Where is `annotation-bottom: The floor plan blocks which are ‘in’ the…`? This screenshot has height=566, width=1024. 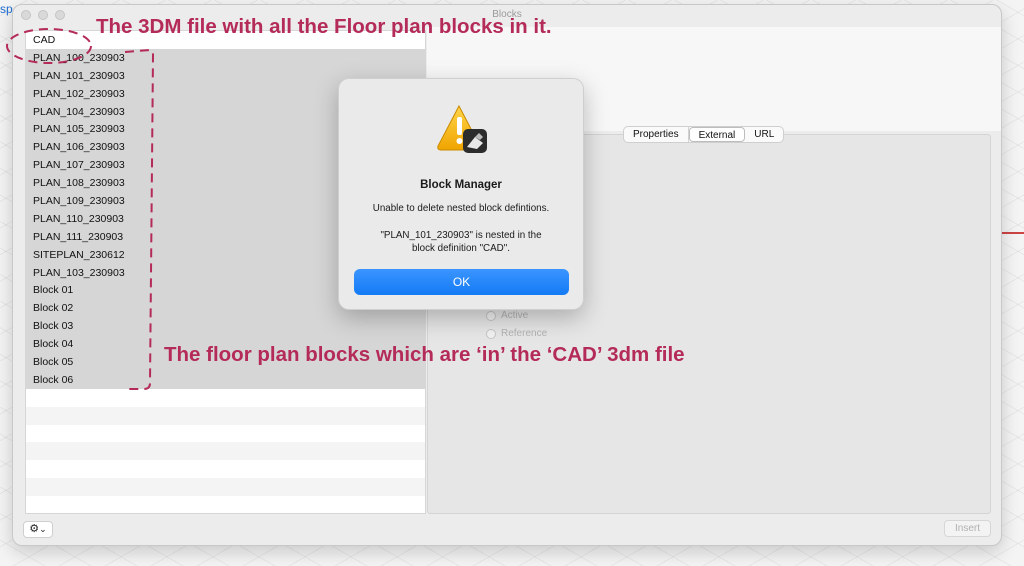 annotation-bottom: The floor plan blocks which are ‘in’ the… is located at coordinates (424, 354).